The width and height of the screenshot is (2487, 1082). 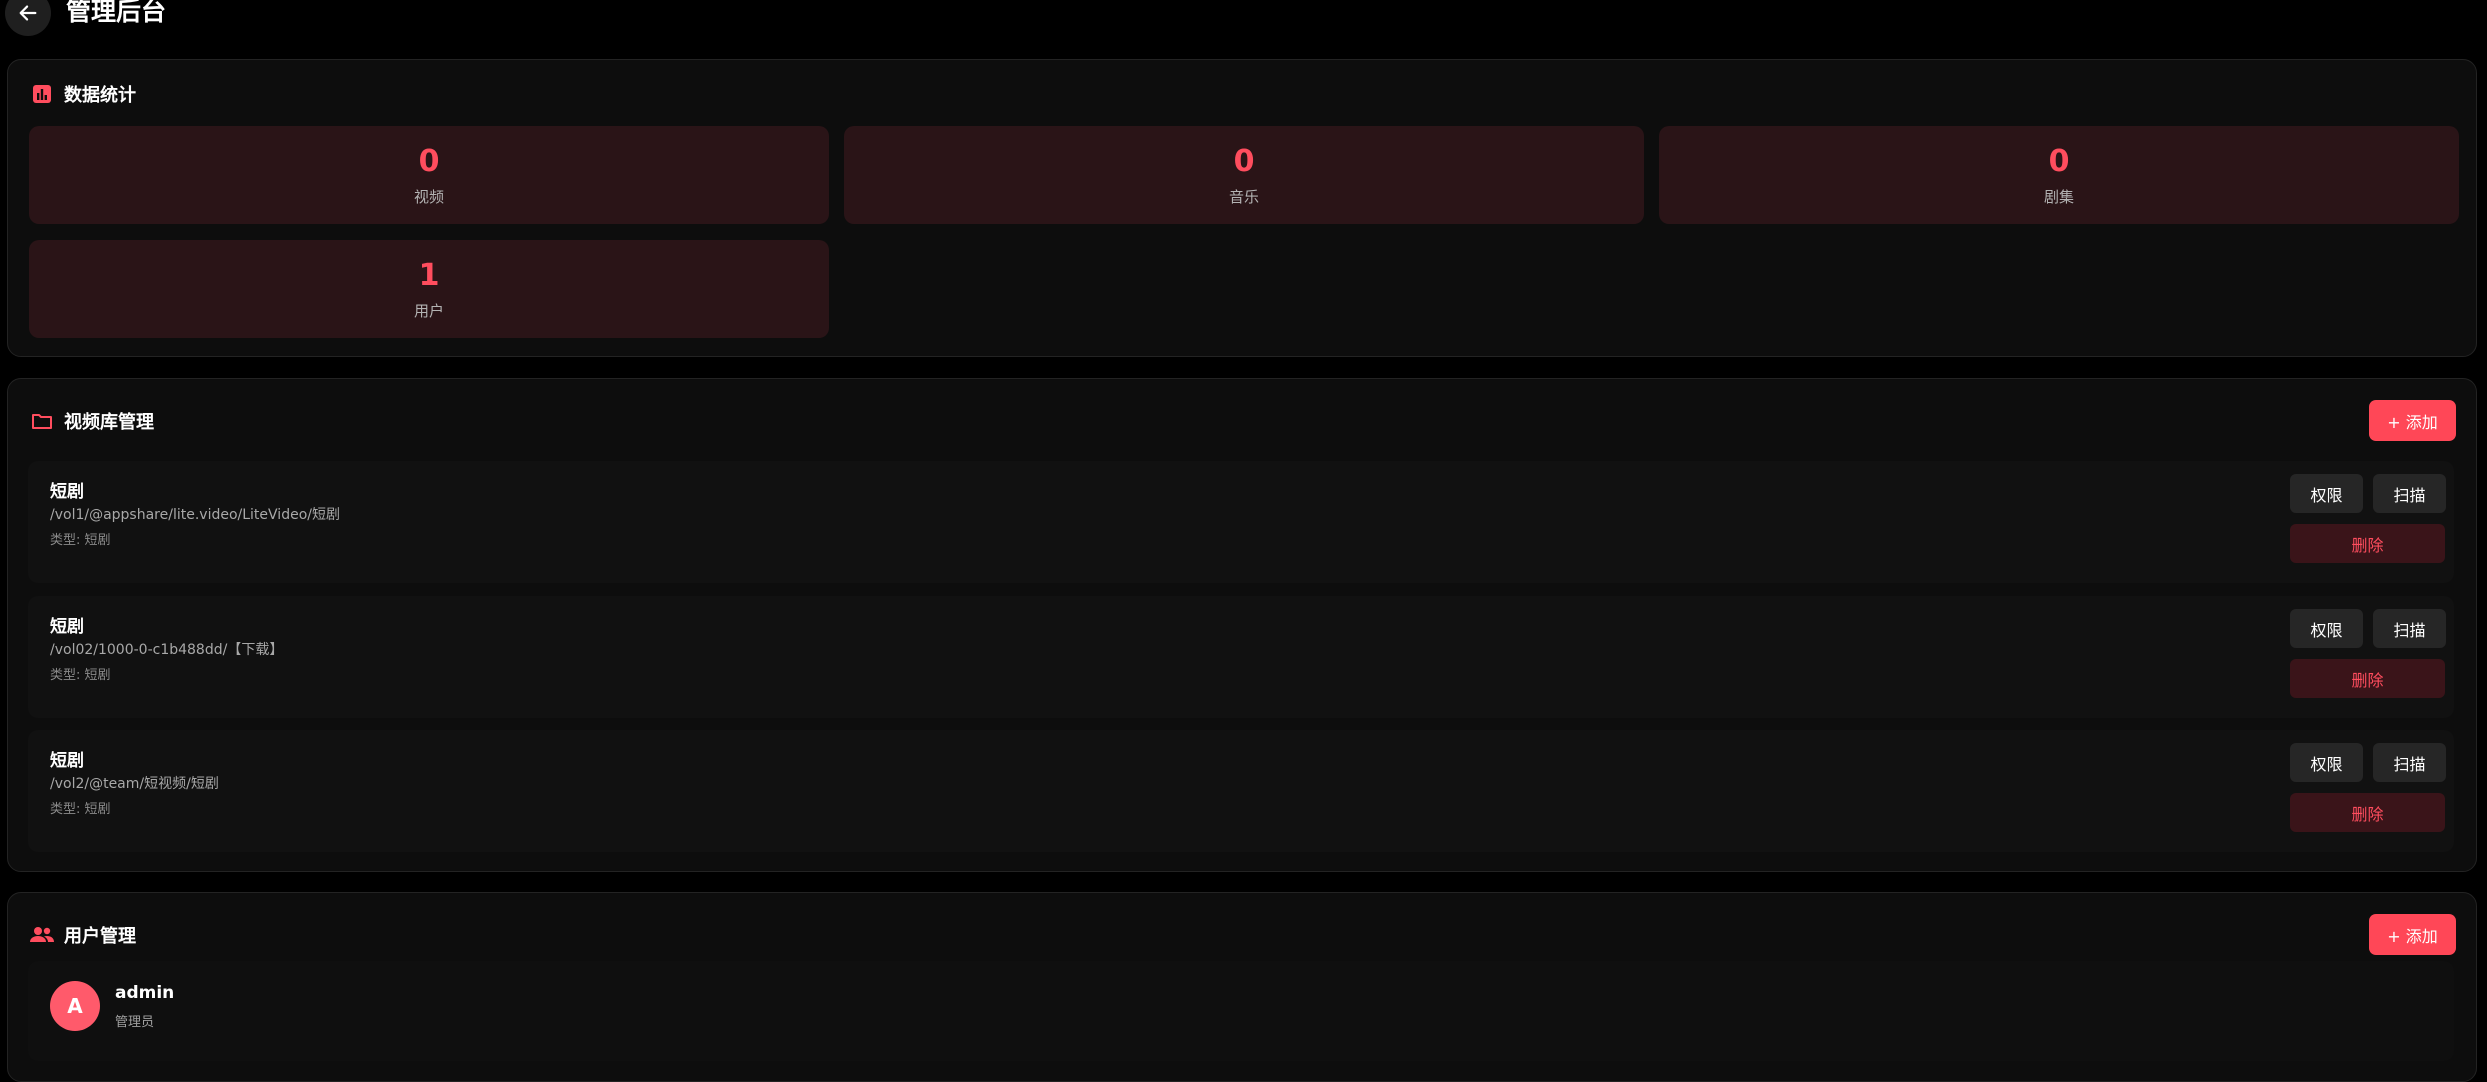 I want to click on library-title: 视频库管理, so click(x=109, y=422).